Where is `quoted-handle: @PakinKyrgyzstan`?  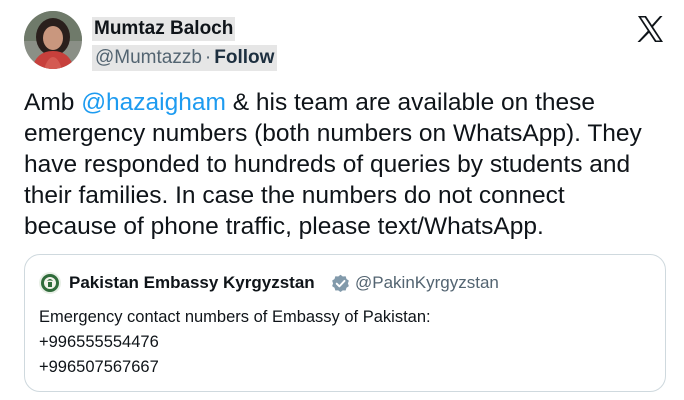 quoted-handle: @PakinKyrgyzstan is located at coordinates (427, 283).